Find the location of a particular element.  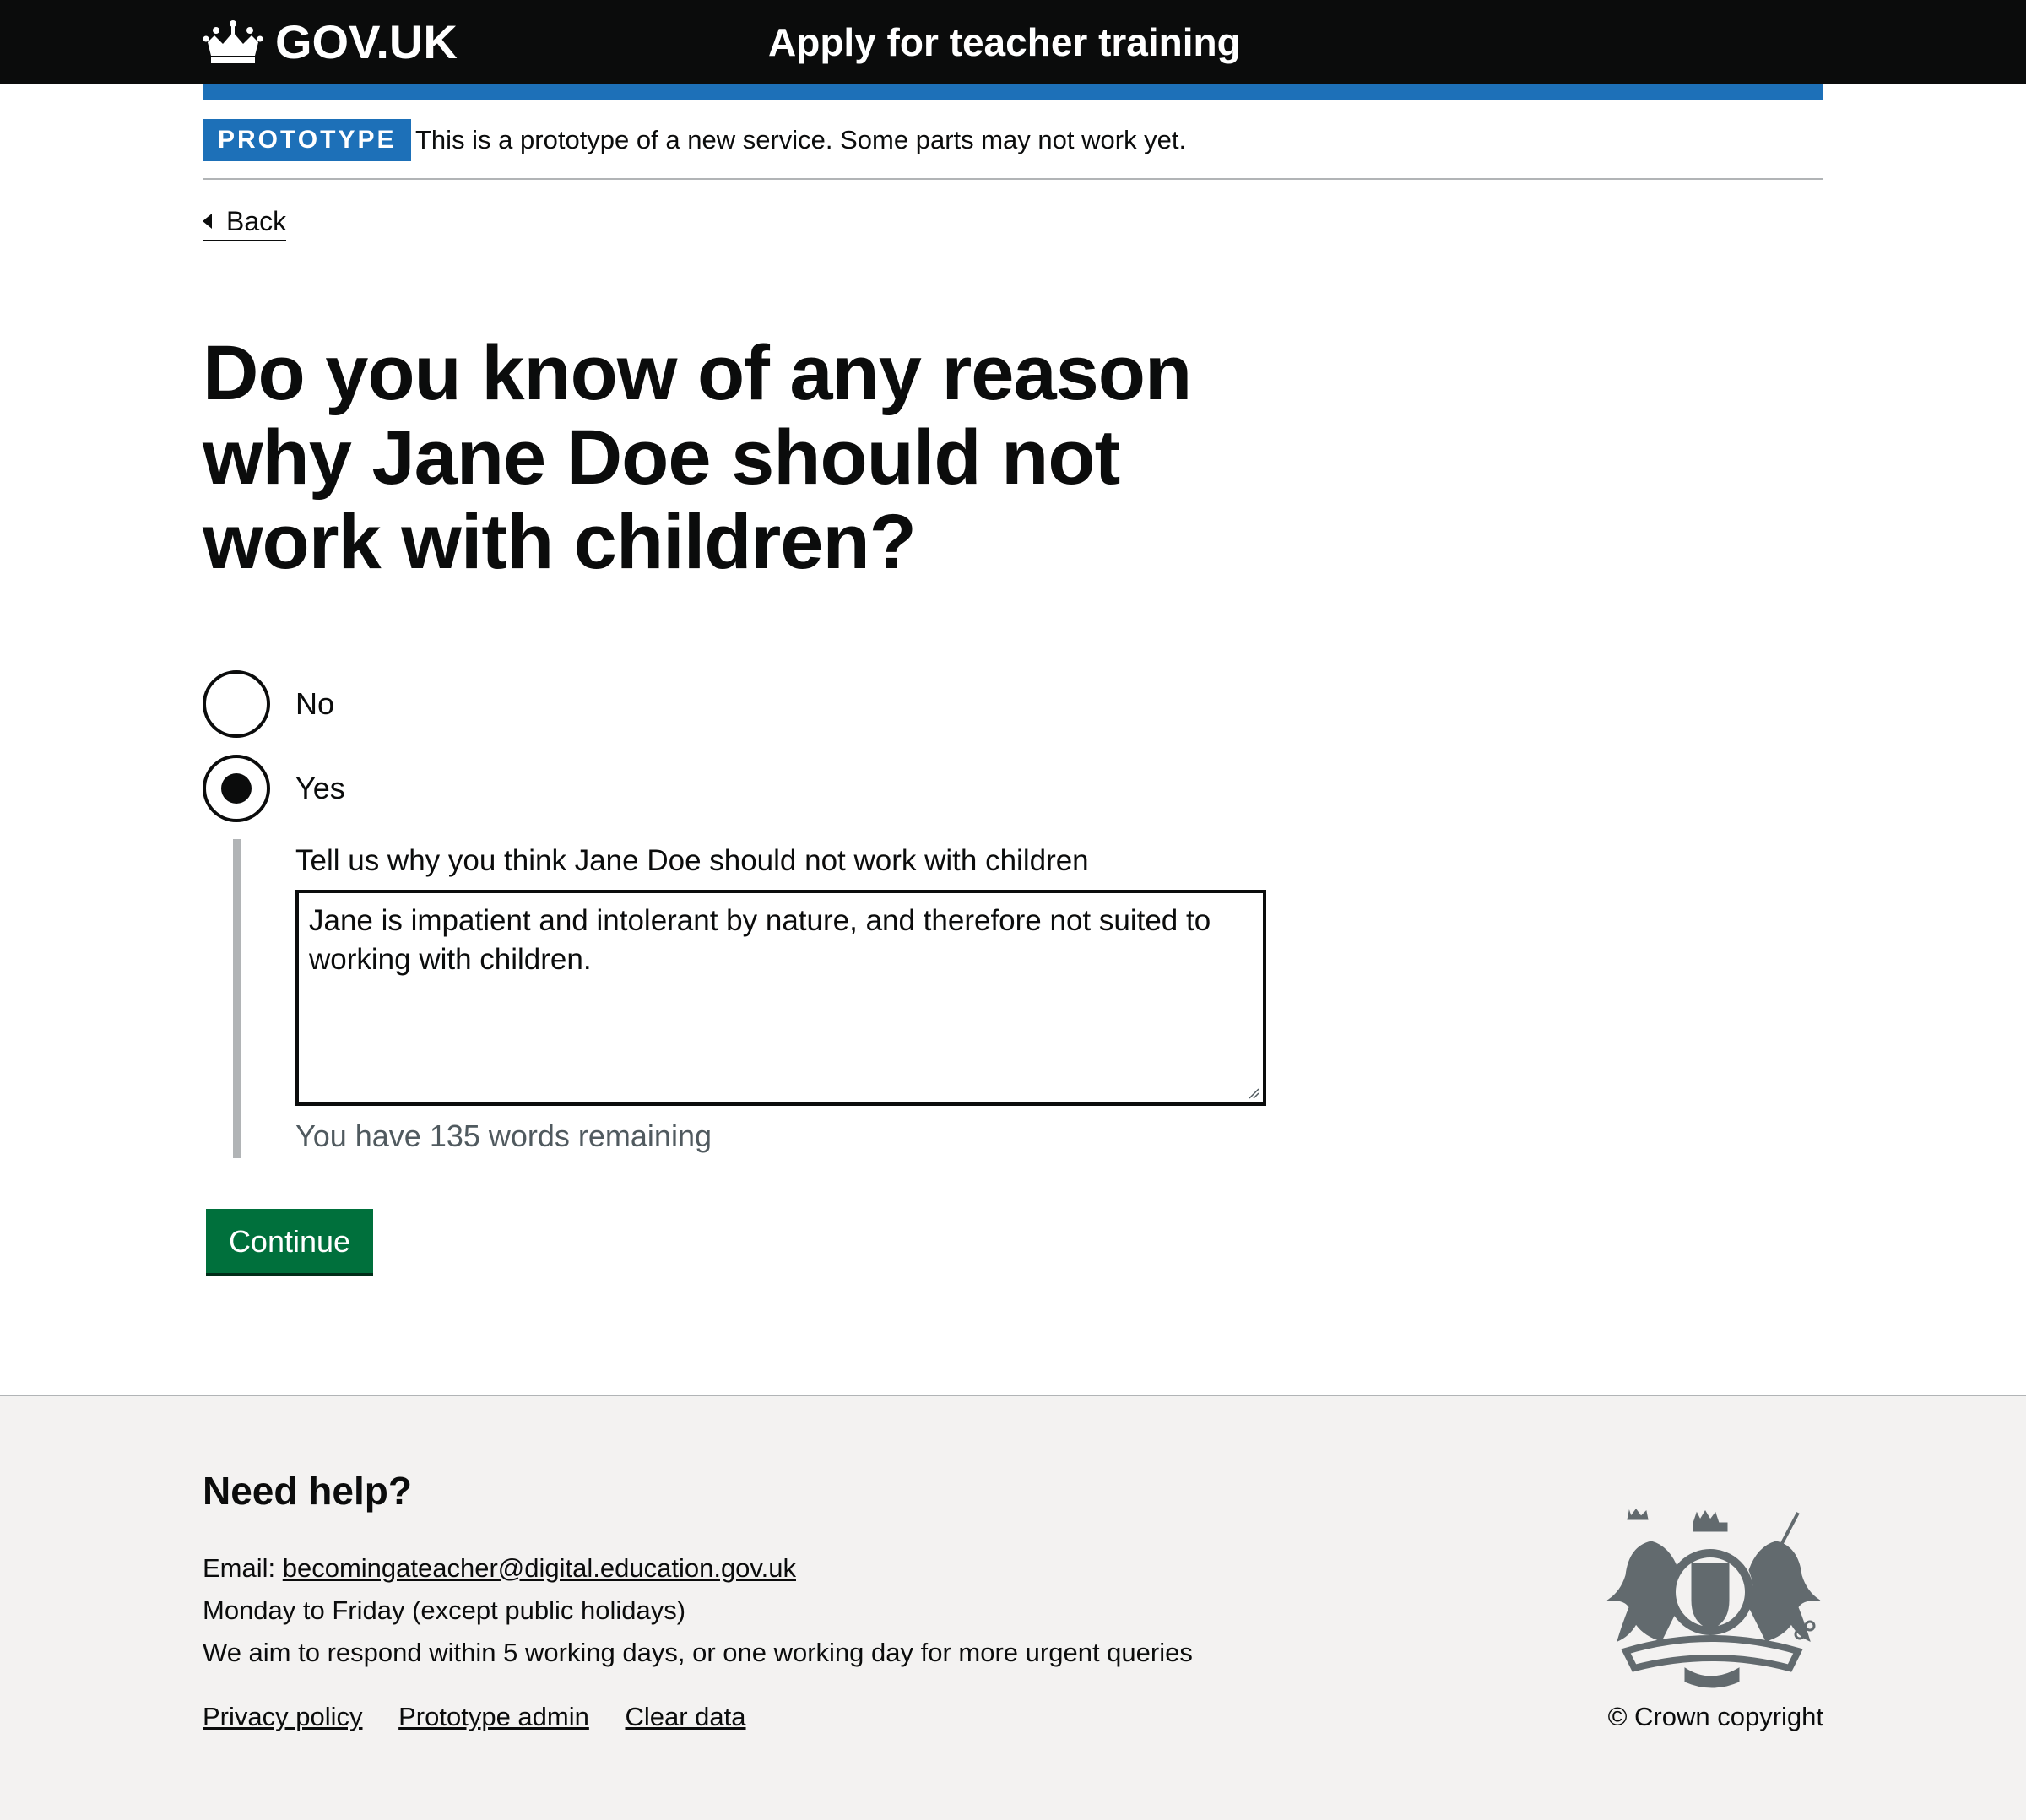

radio-no is located at coordinates (236, 704).